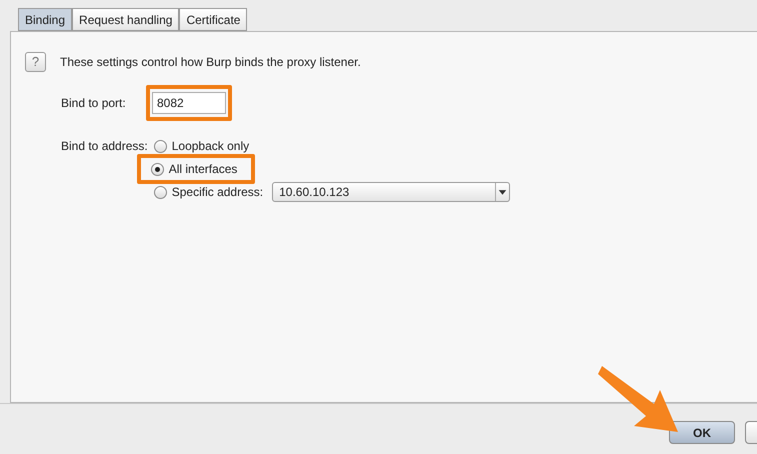 The width and height of the screenshot is (757, 454). I want to click on address-label: Bind to address:, so click(105, 146).